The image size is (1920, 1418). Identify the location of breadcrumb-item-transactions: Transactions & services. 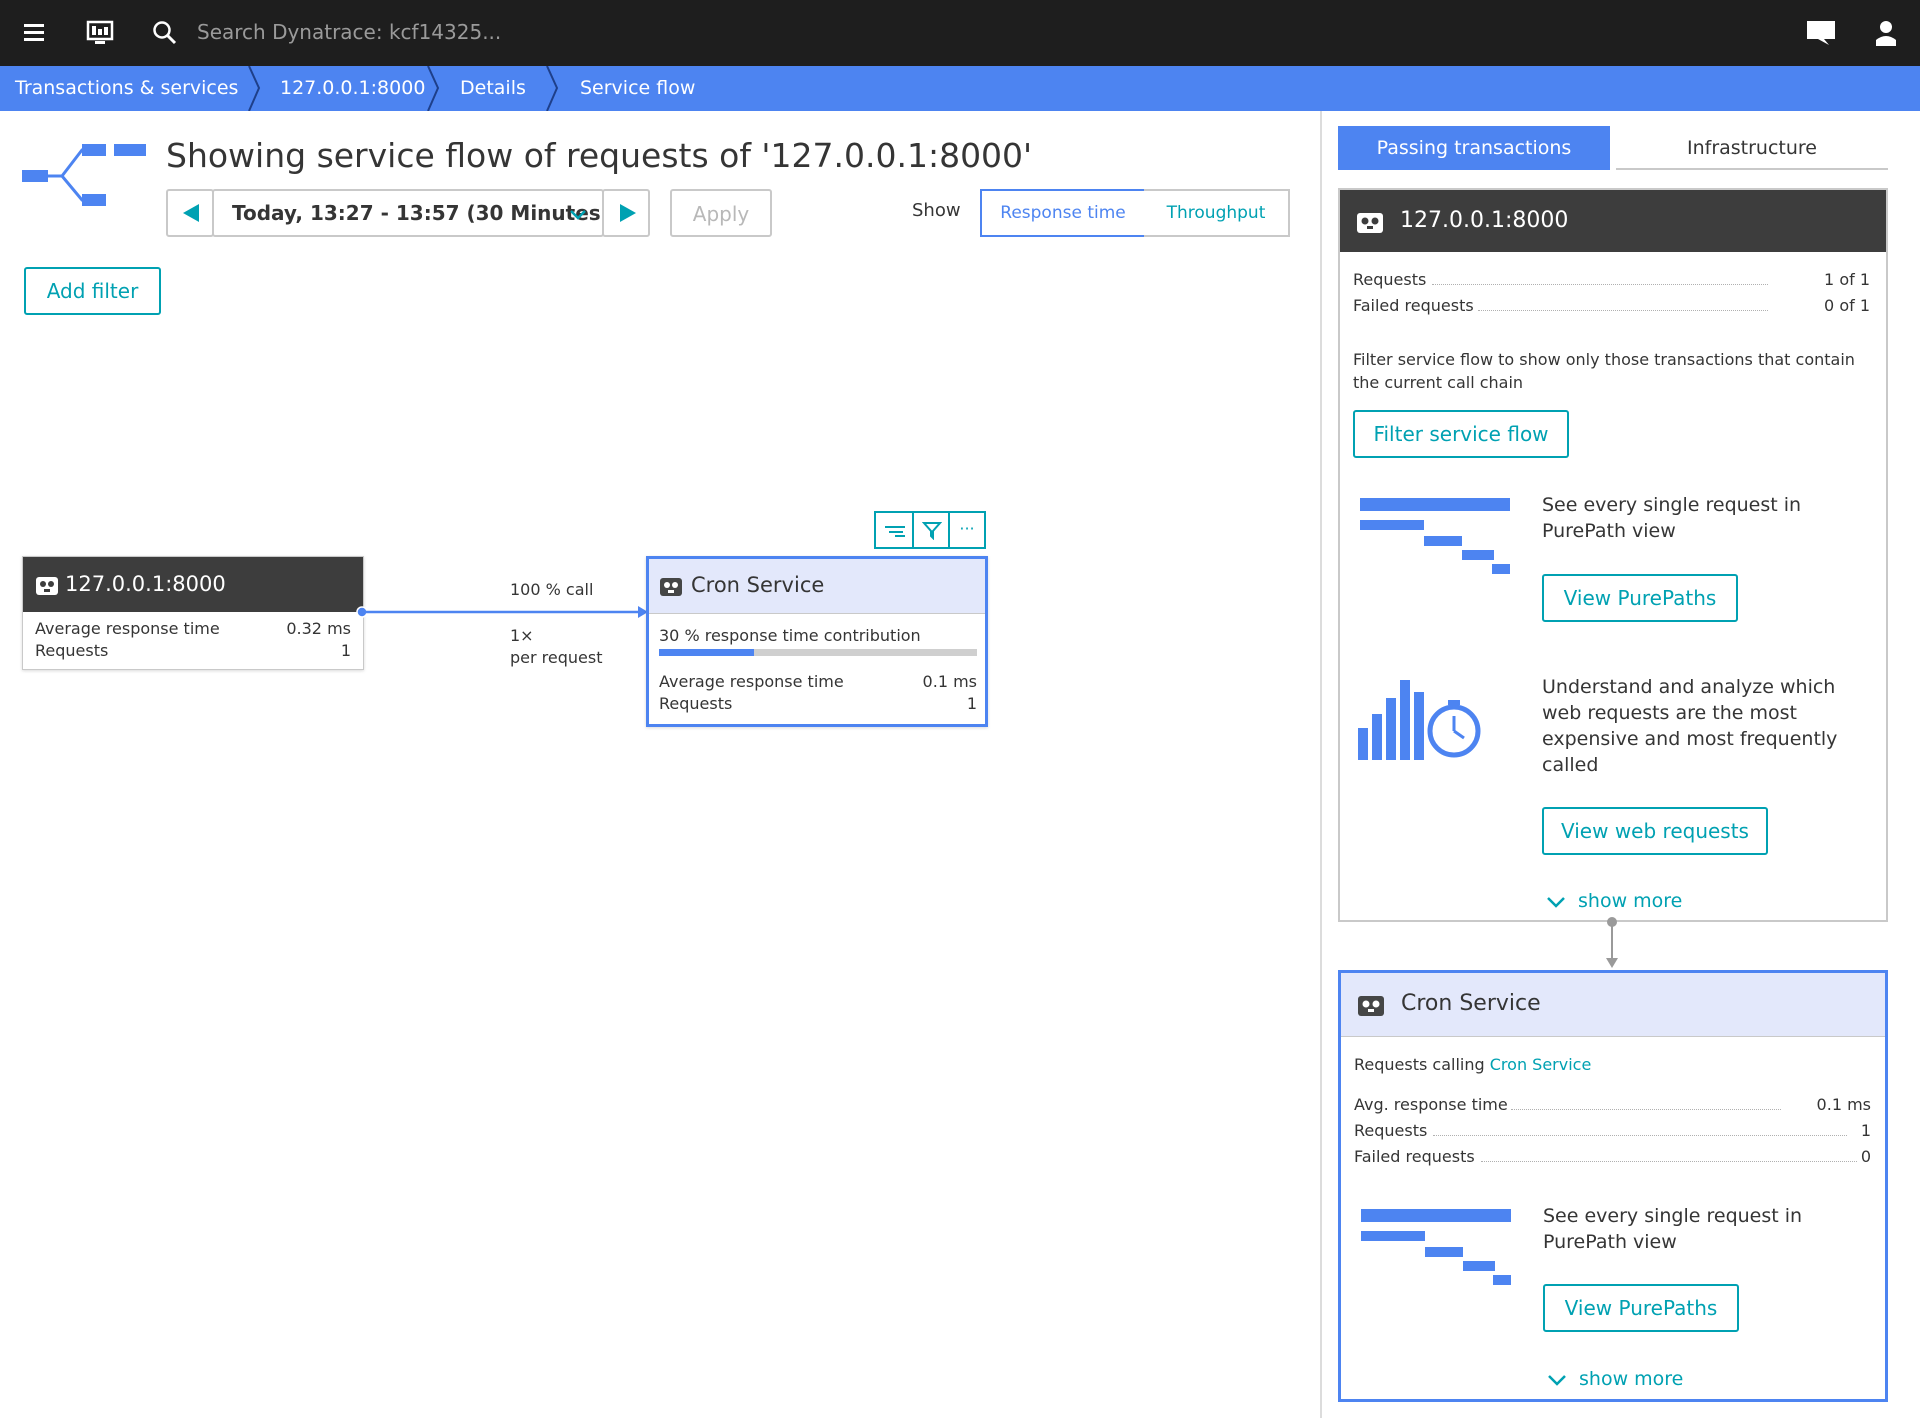
(126, 88).